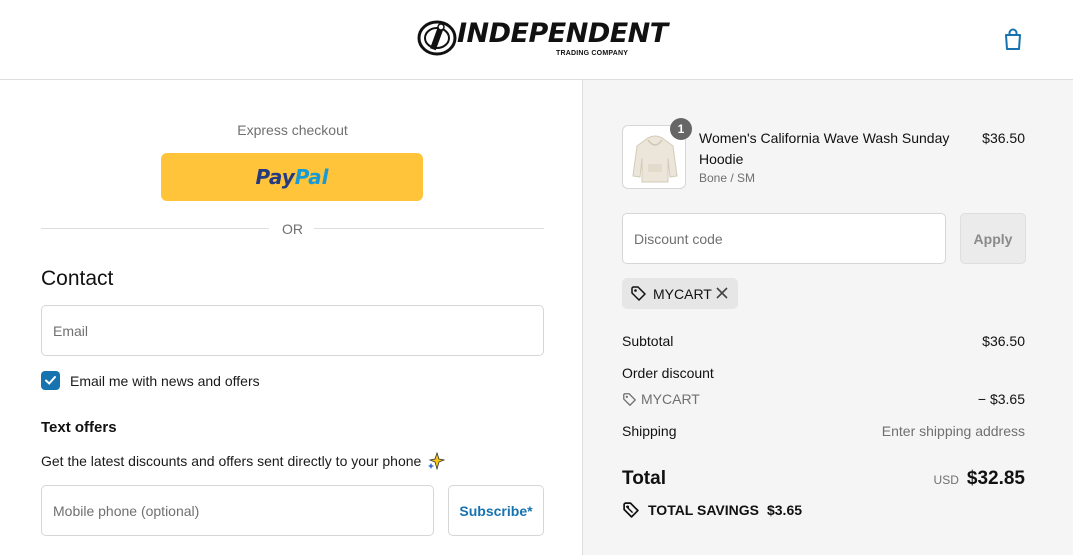 This screenshot has width=1073, height=555. I want to click on brand-logo: INDEPENDENT TRADING COMPANY, so click(542, 38).